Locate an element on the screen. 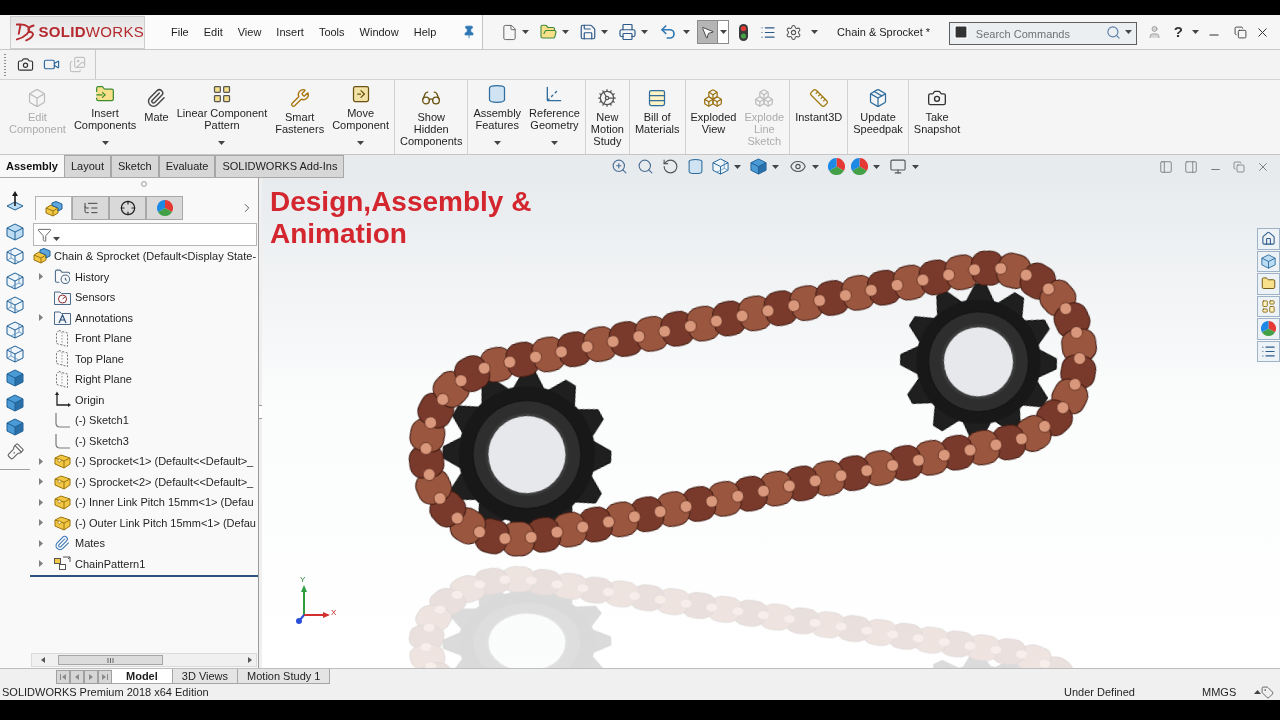 This screenshot has width=1280, height=720. tree-item: (-) Sprocket<2> (Default<<Default>_ is located at coordinates (164, 481).